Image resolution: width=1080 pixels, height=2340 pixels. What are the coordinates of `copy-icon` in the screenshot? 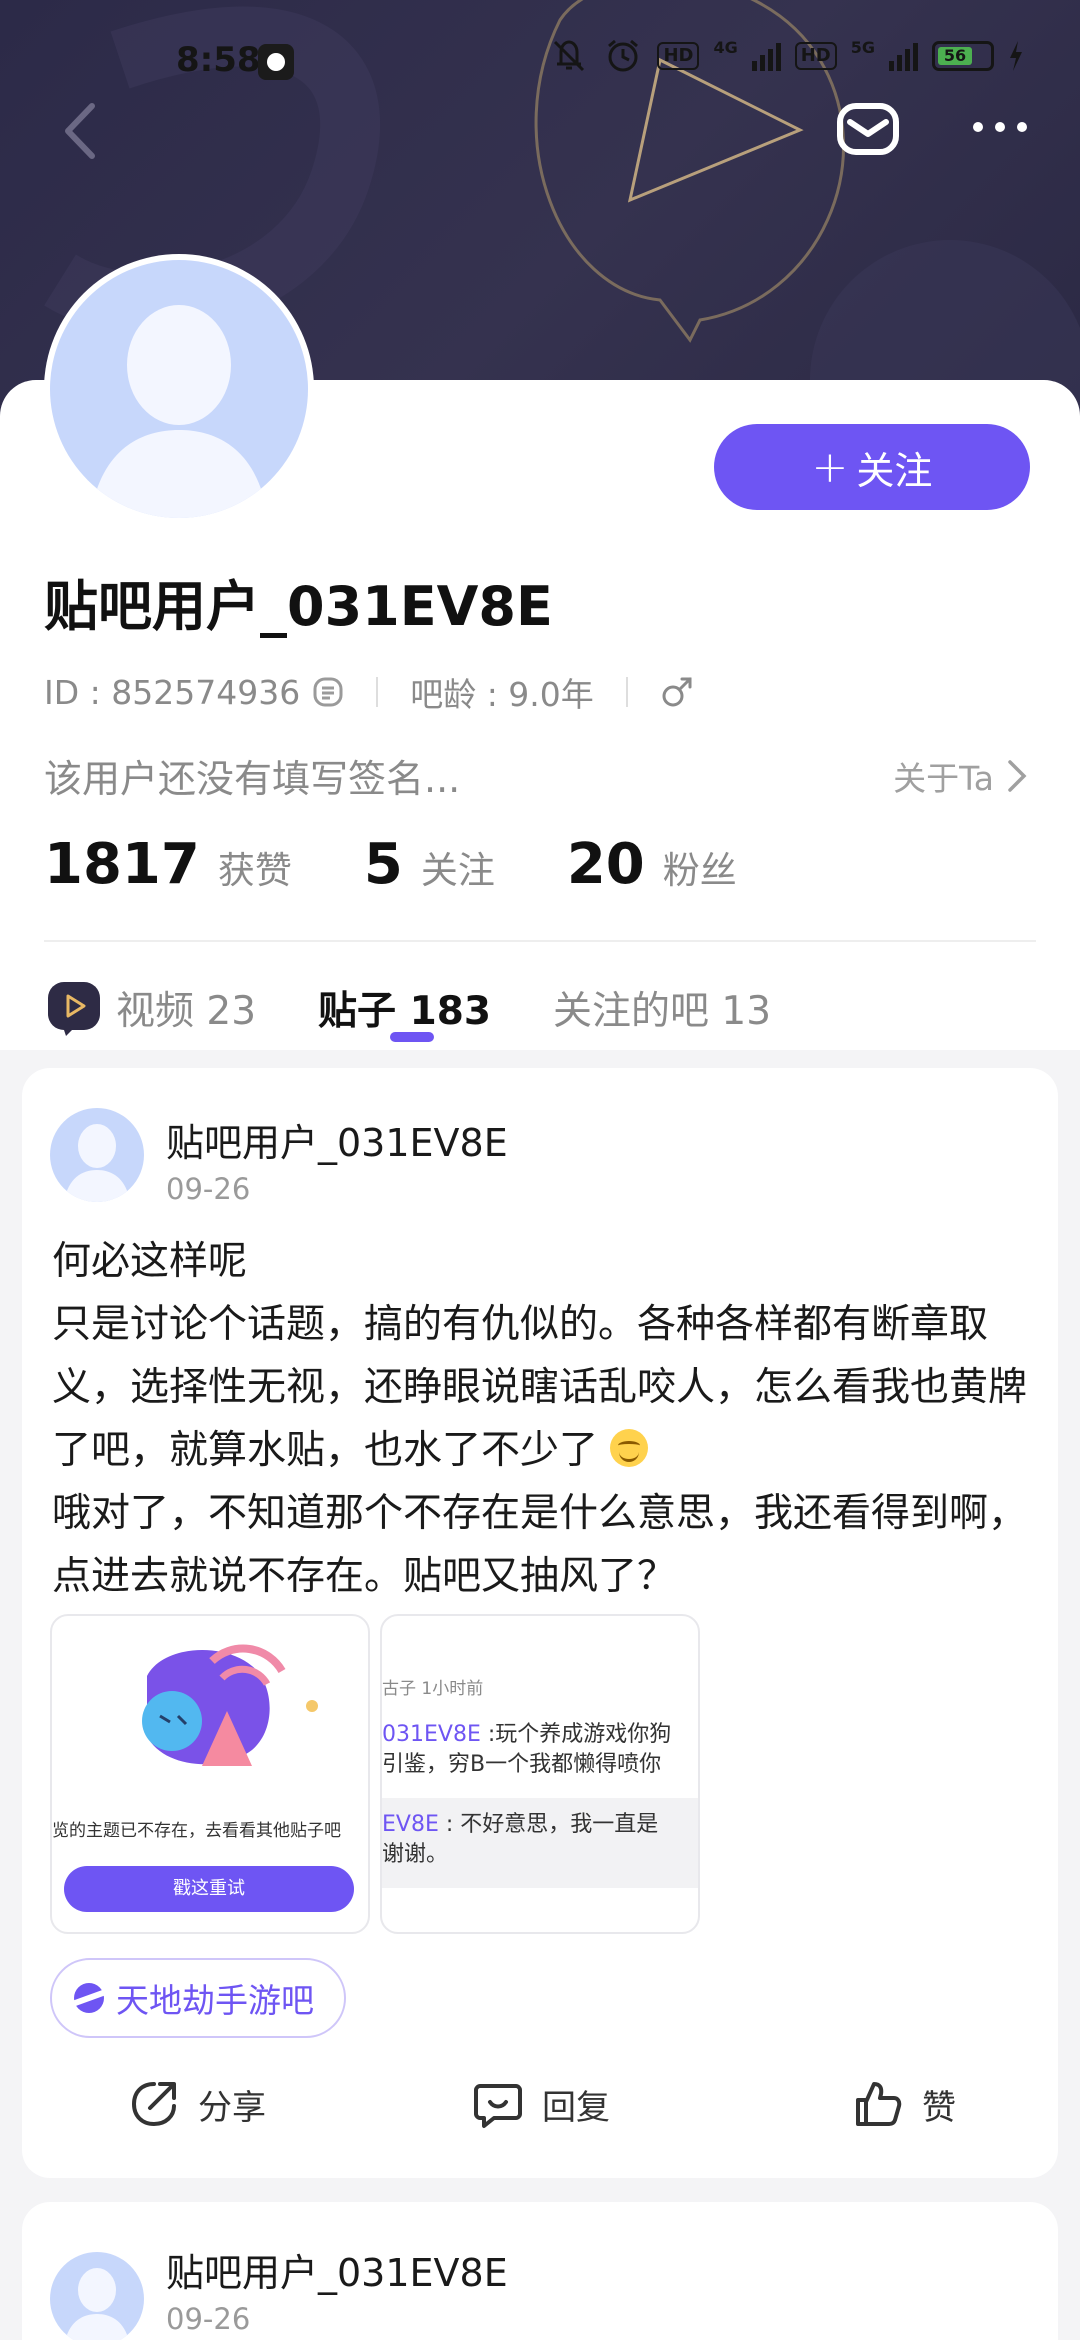 It's located at (328, 692).